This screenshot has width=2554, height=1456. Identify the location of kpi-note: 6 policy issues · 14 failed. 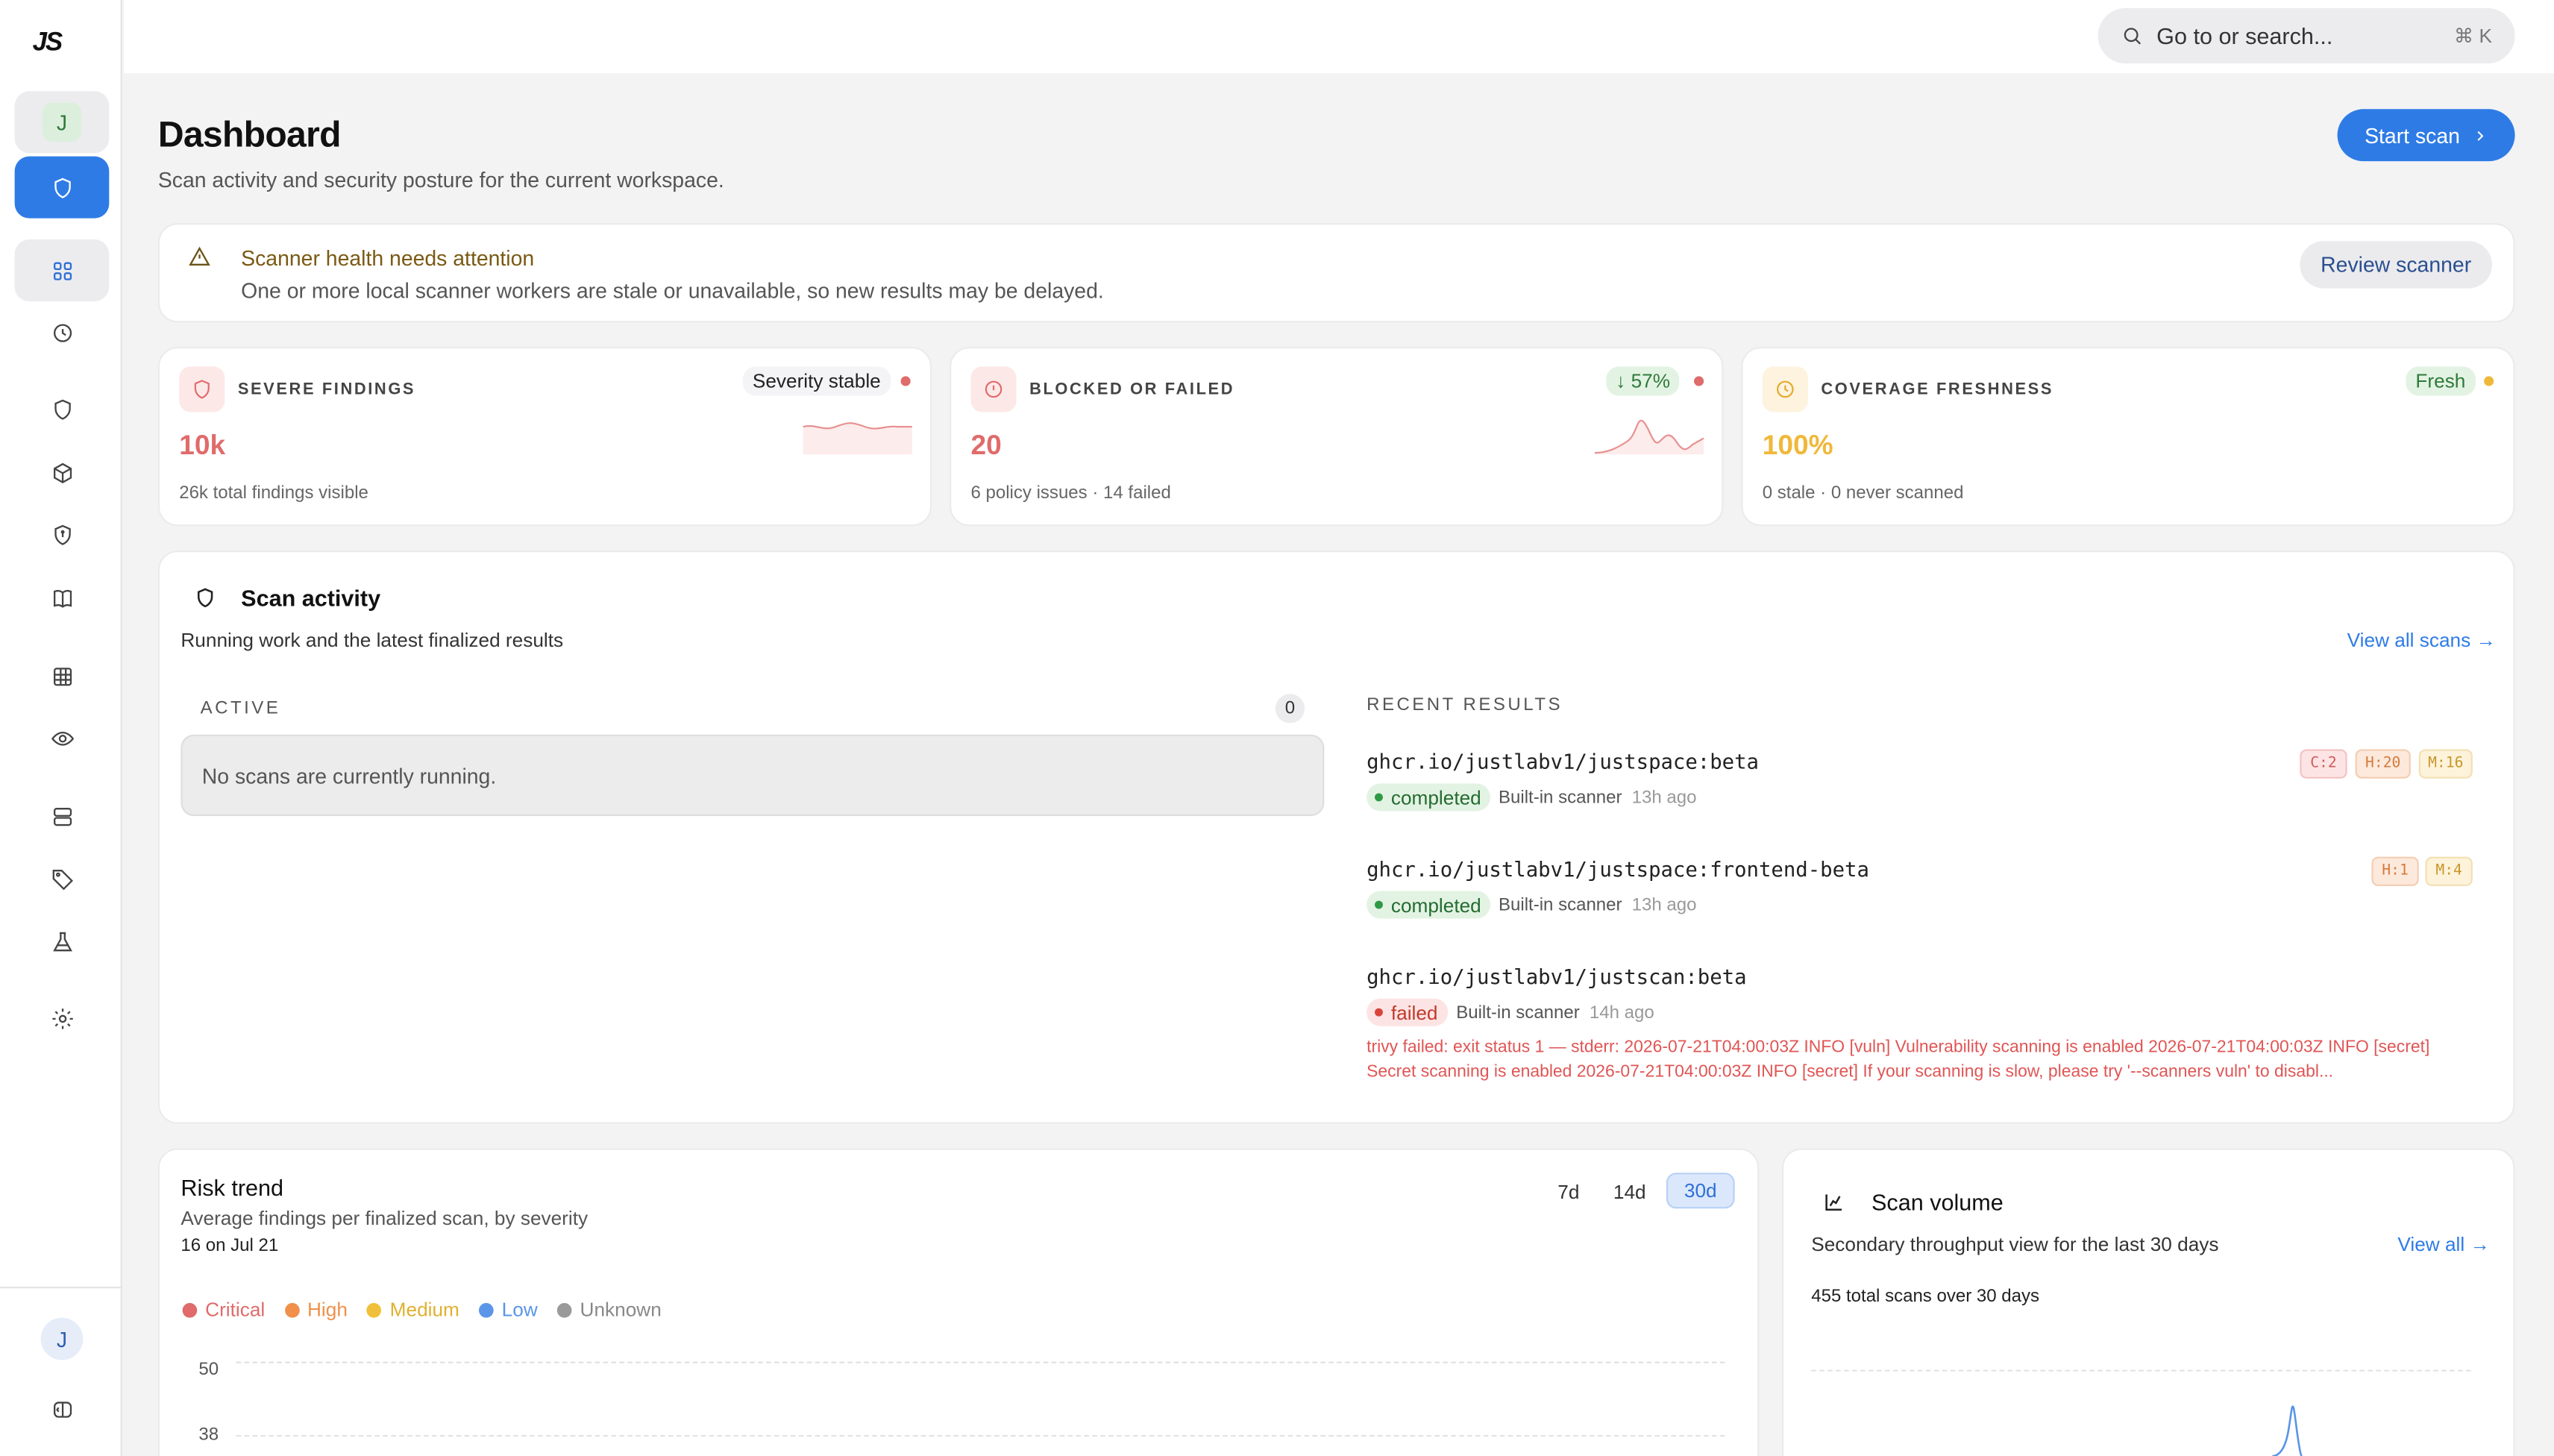
(1070, 493).